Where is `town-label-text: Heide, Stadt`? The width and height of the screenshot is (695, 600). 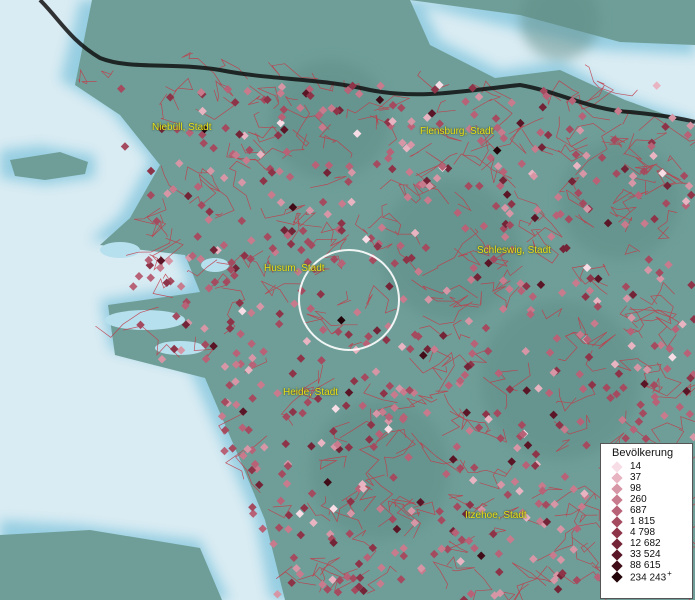
town-label-text: Heide, Stadt is located at coordinates (311, 392).